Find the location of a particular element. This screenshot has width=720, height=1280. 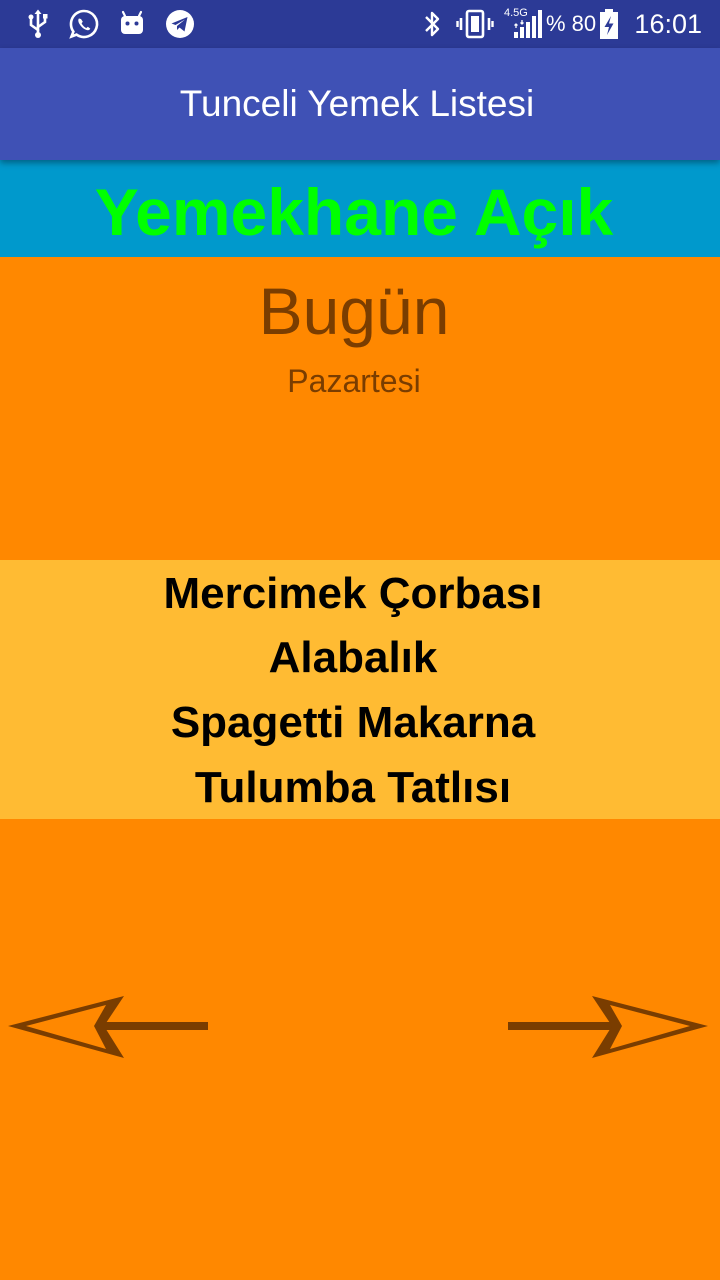

app-bar: Tunceli Yemek Listesi is located at coordinates (360, 104).